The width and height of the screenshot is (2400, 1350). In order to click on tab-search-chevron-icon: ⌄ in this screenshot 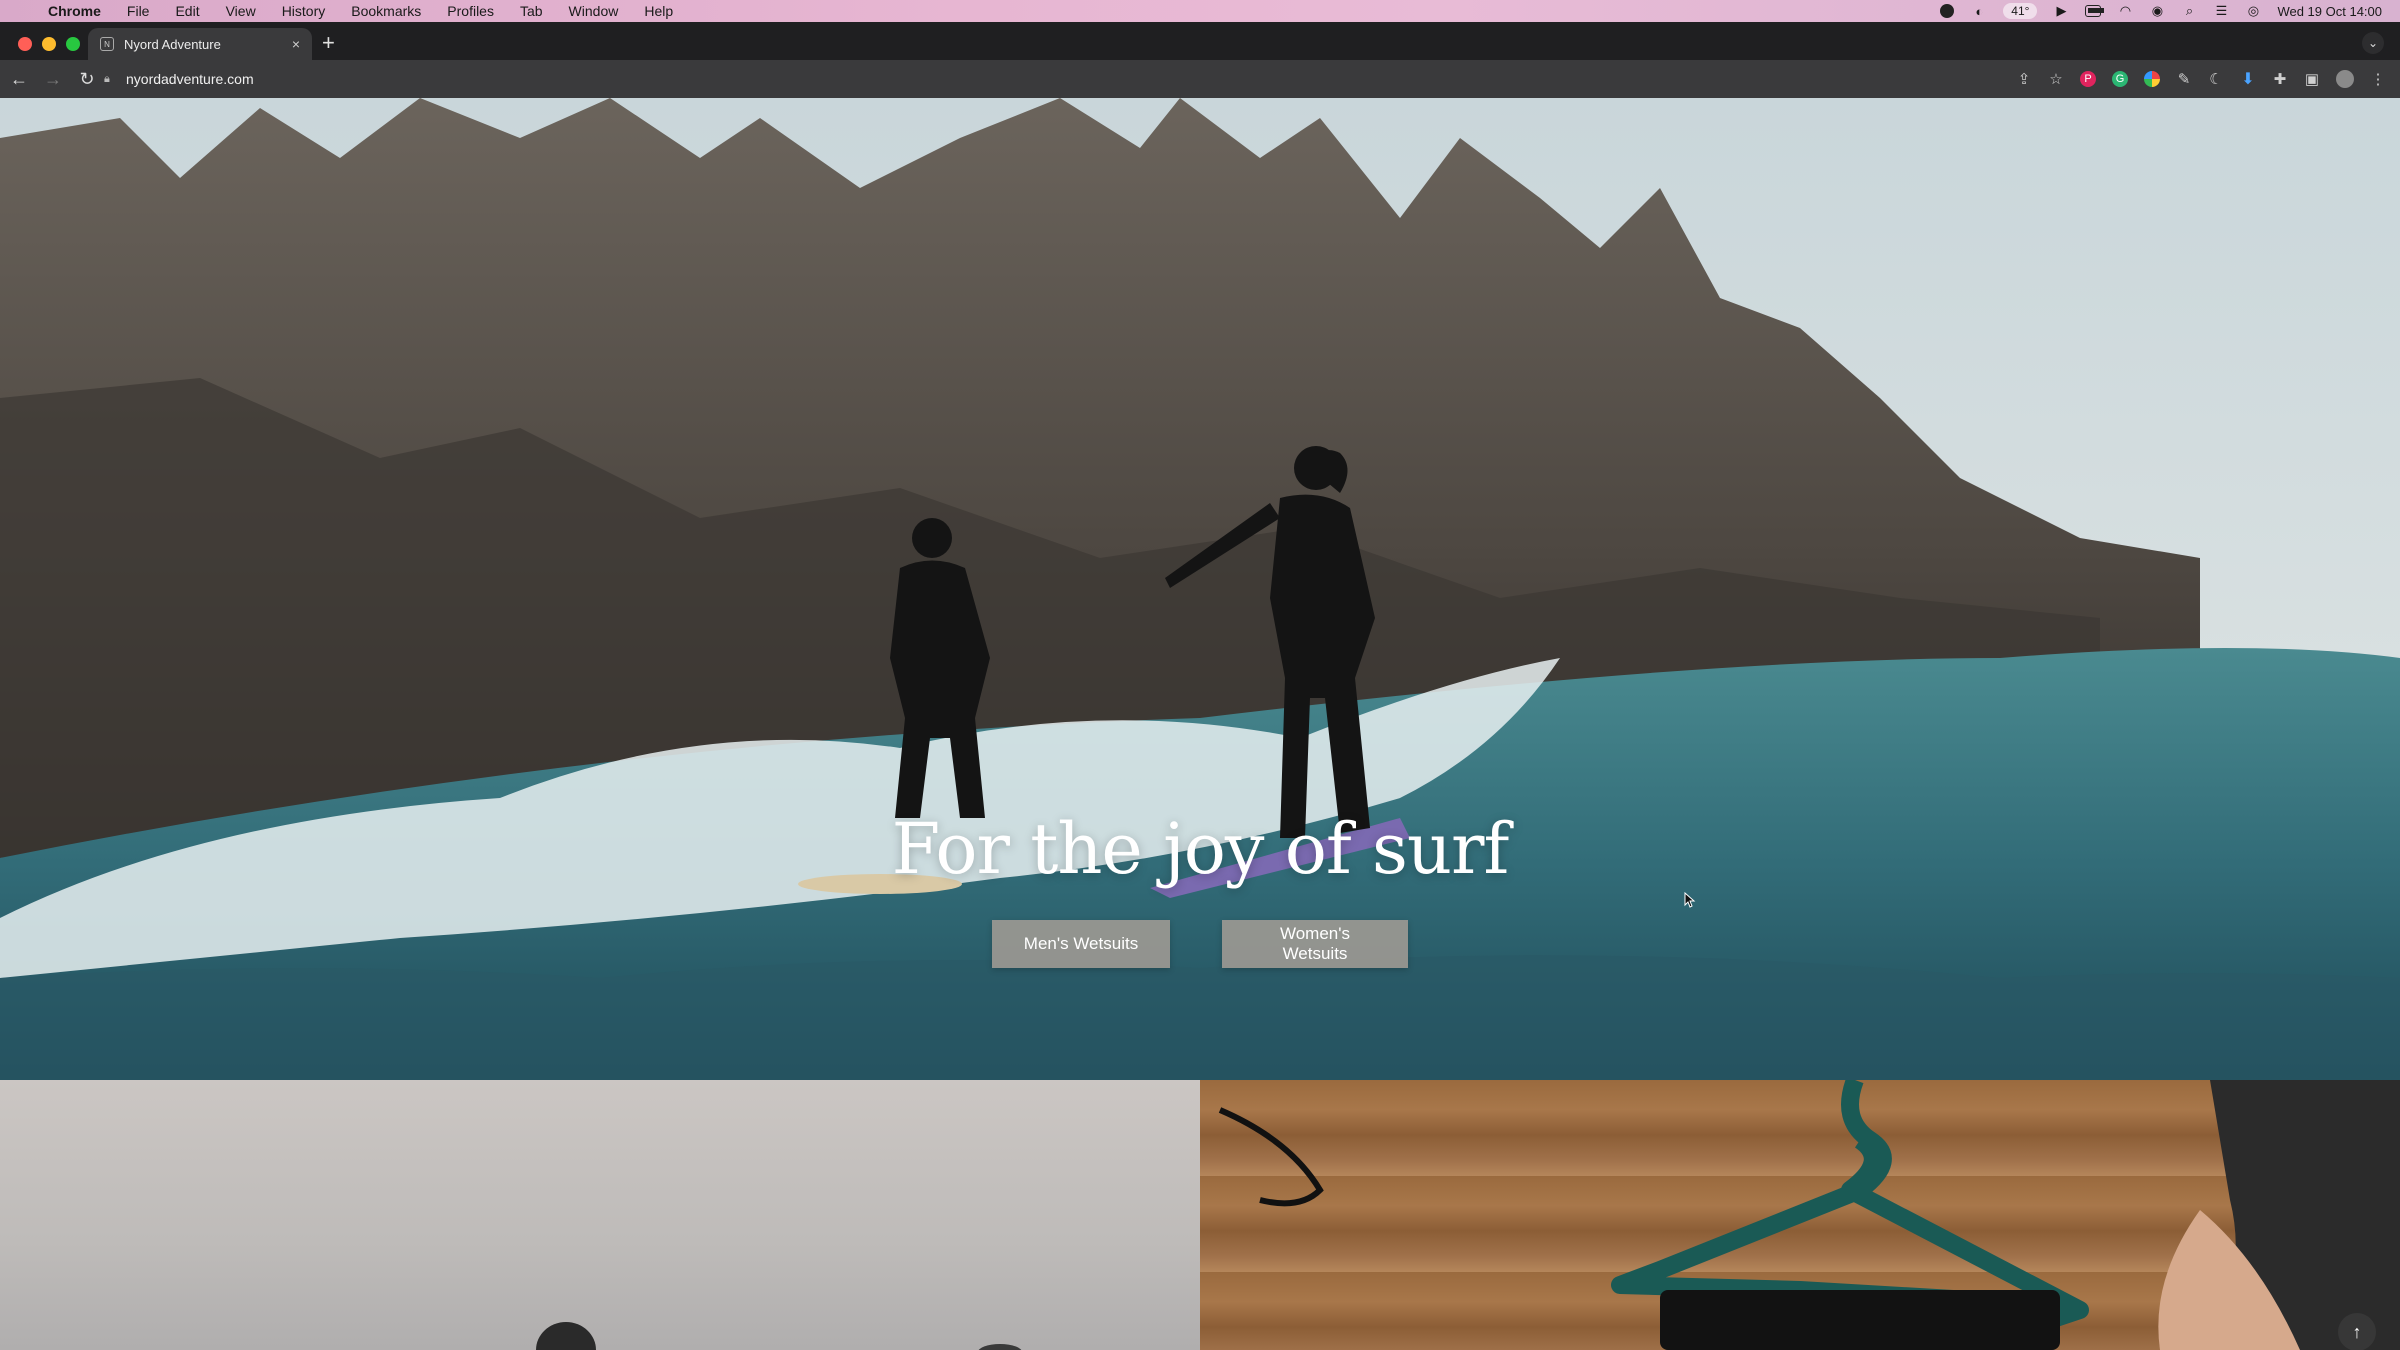, I will do `click(2373, 43)`.